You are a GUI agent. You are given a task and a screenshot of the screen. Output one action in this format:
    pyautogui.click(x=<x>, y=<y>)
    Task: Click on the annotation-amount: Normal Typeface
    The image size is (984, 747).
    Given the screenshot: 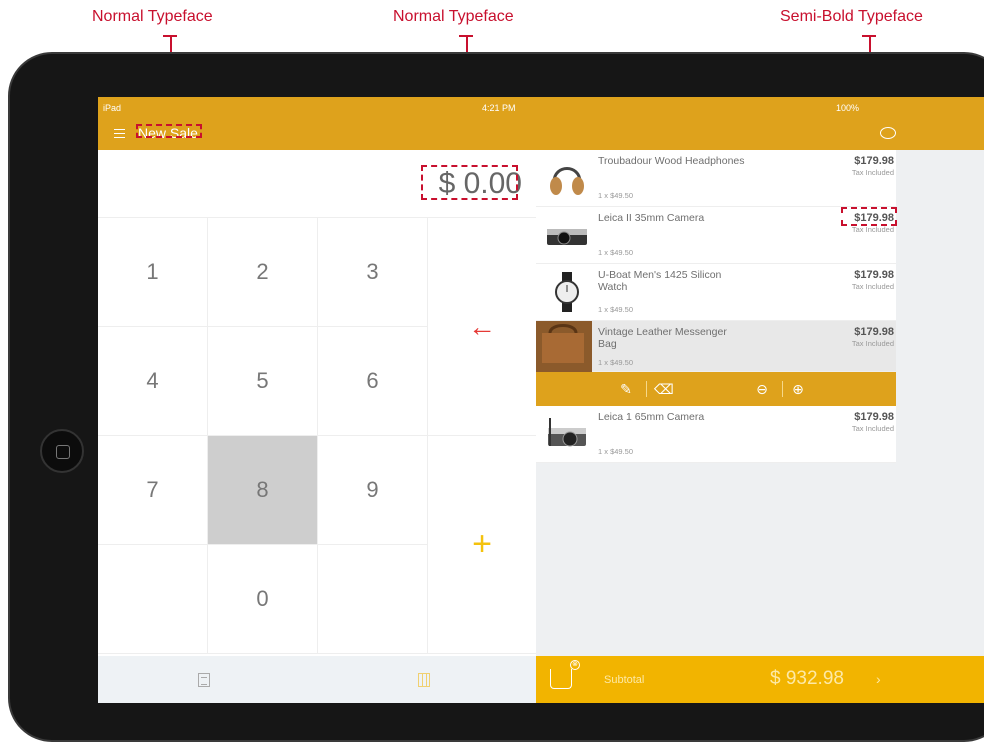 What is the action you would take?
    pyautogui.click(x=453, y=16)
    